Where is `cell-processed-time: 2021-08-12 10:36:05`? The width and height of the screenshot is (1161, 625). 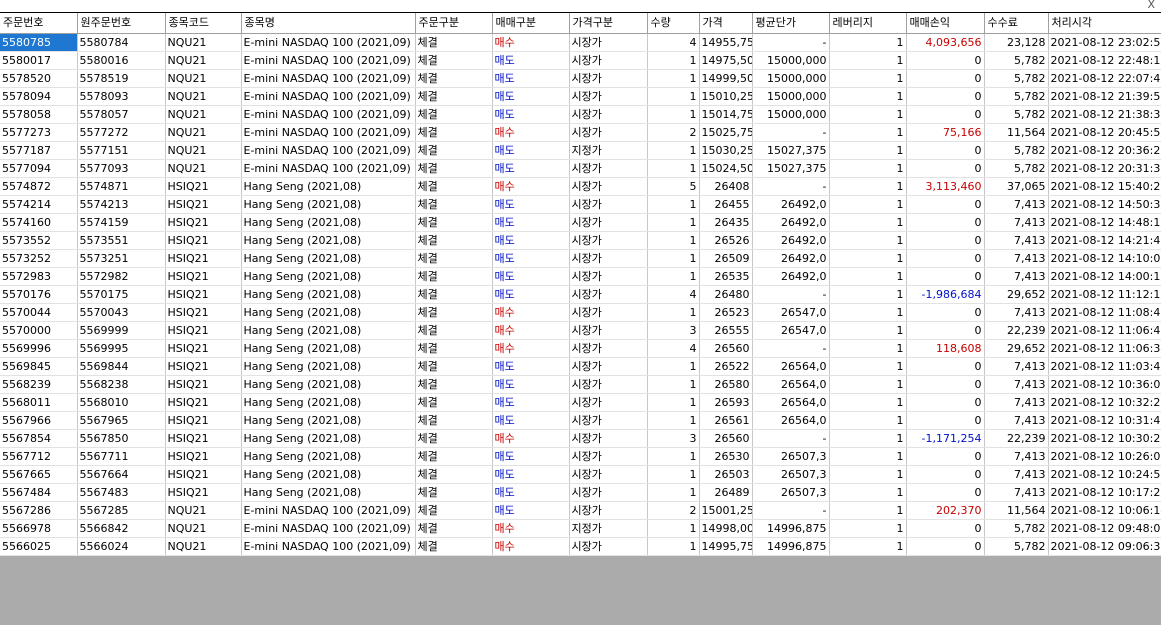
cell-processed-time: 2021-08-12 10:36:05 is located at coordinates (1104, 384).